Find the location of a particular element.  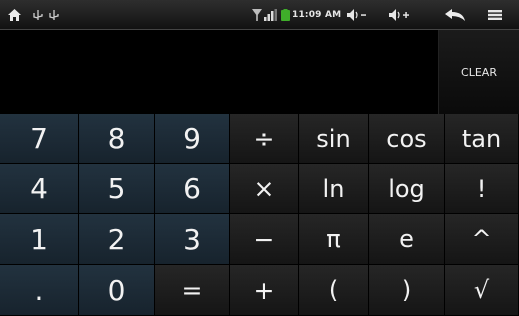

key-tan: tan is located at coordinates (482, 139).